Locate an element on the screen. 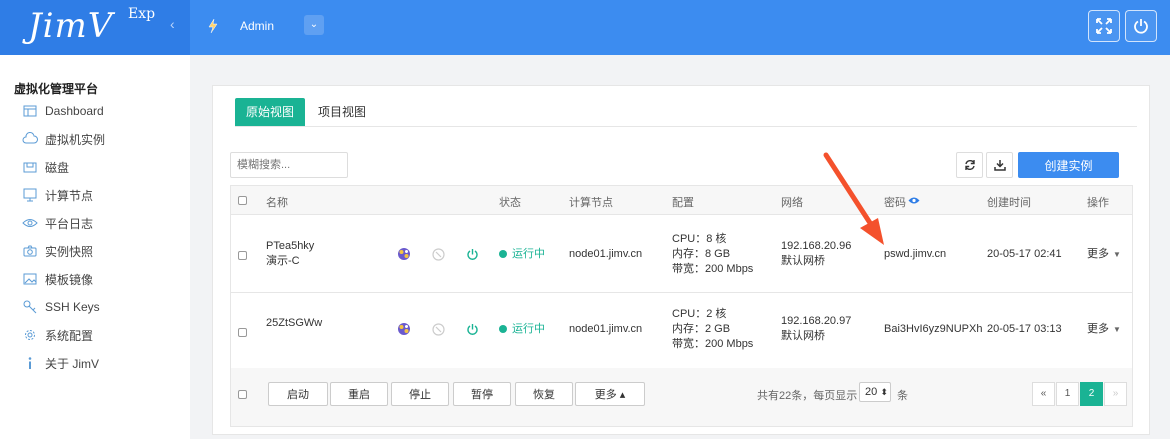 The height and width of the screenshot is (439, 1170). start-button: 启动 is located at coordinates (298, 394).